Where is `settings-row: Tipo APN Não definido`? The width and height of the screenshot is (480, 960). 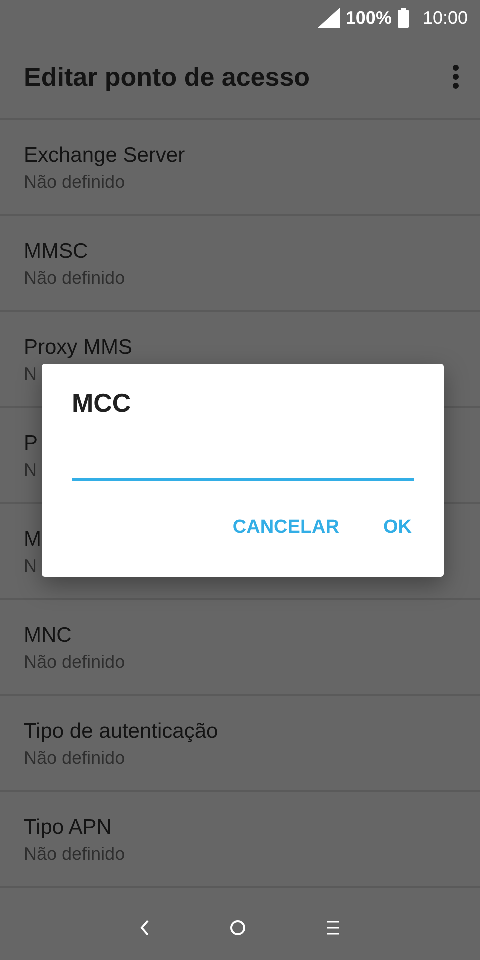 settings-row: Tipo APN Não definido is located at coordinates (240, 840).